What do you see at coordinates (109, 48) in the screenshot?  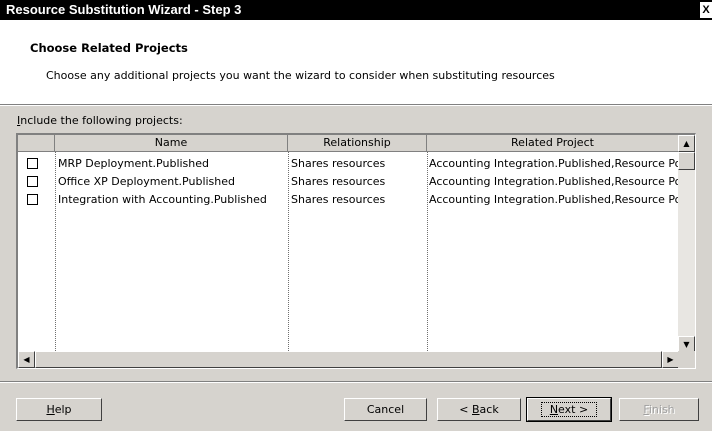 I see `step-title: Choose Related Projects` at bounding box center [109, 48].